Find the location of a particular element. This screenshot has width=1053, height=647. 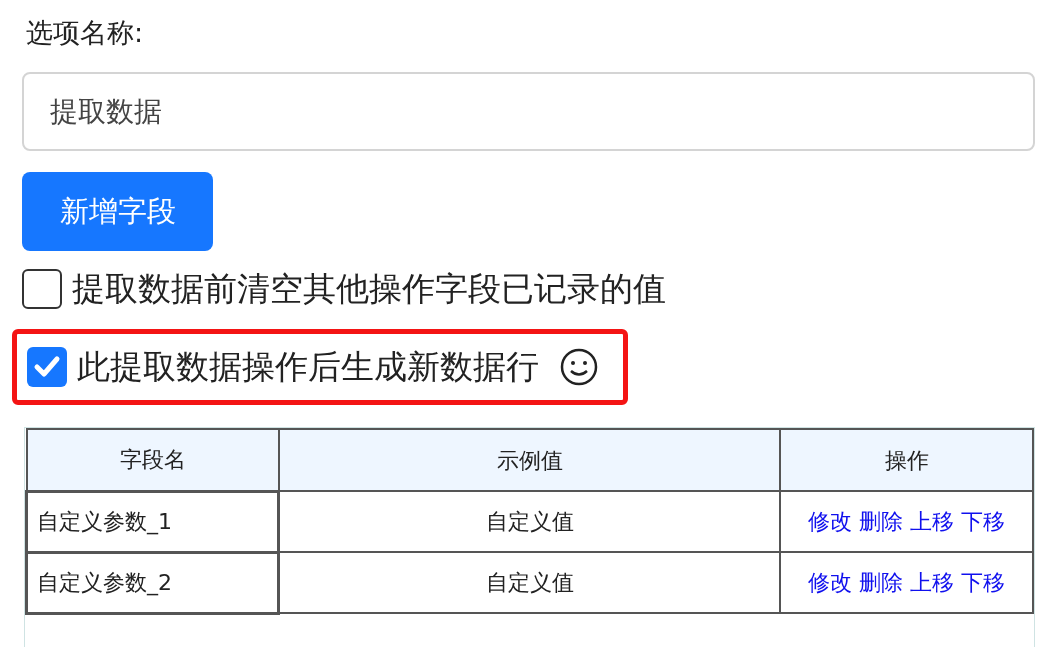

add-field-button: 新增字段 is located at coordinates (117, 211).